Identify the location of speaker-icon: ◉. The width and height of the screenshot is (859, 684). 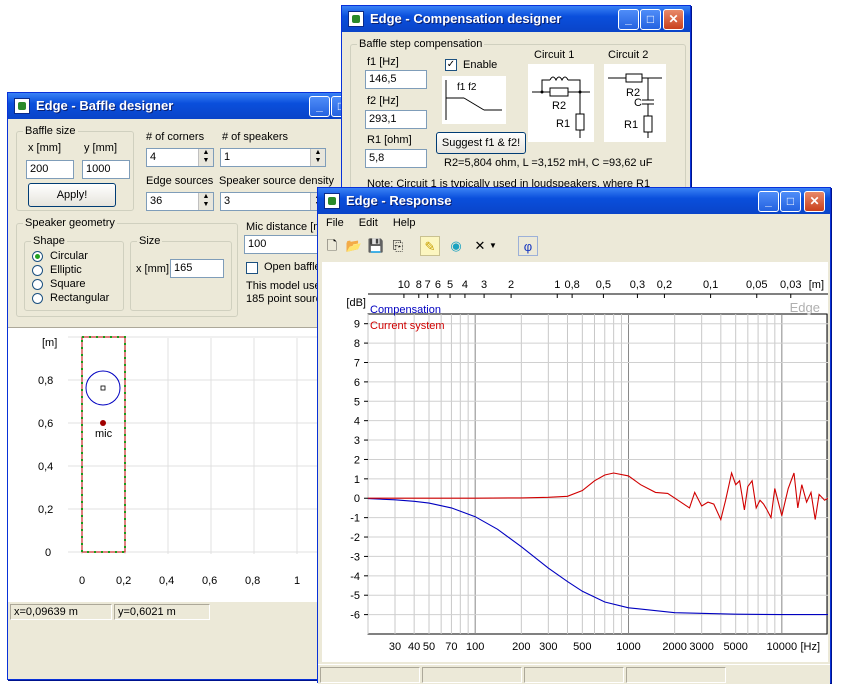
(456, 246).